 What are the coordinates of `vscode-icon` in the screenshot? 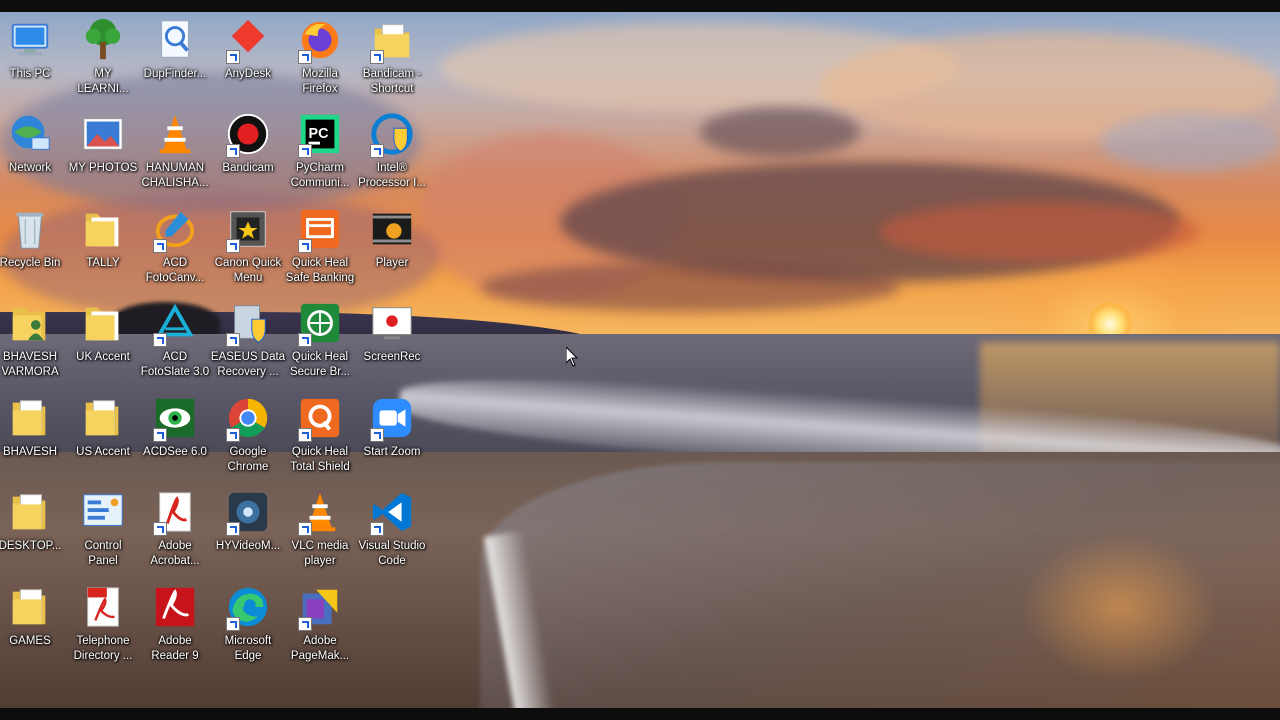 It's located at (392, 512).